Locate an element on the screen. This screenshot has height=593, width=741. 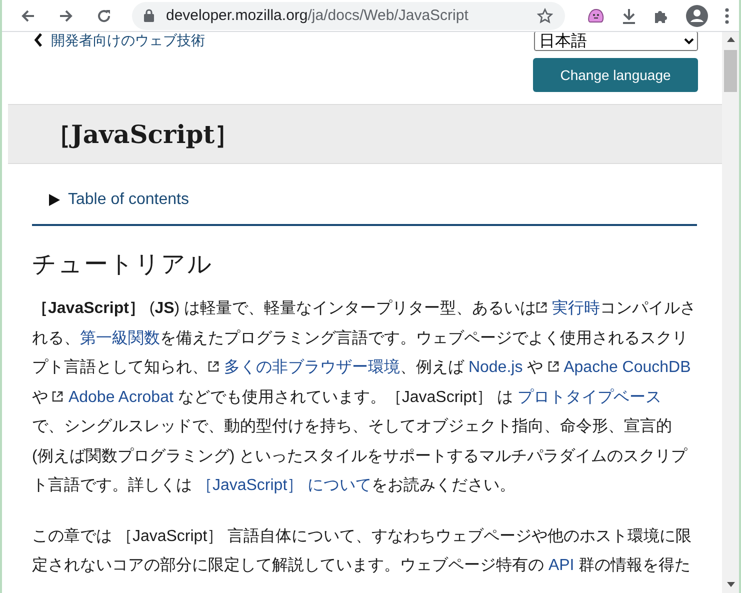
text-link: 第一級関数 is located at coordinates (120, 338).